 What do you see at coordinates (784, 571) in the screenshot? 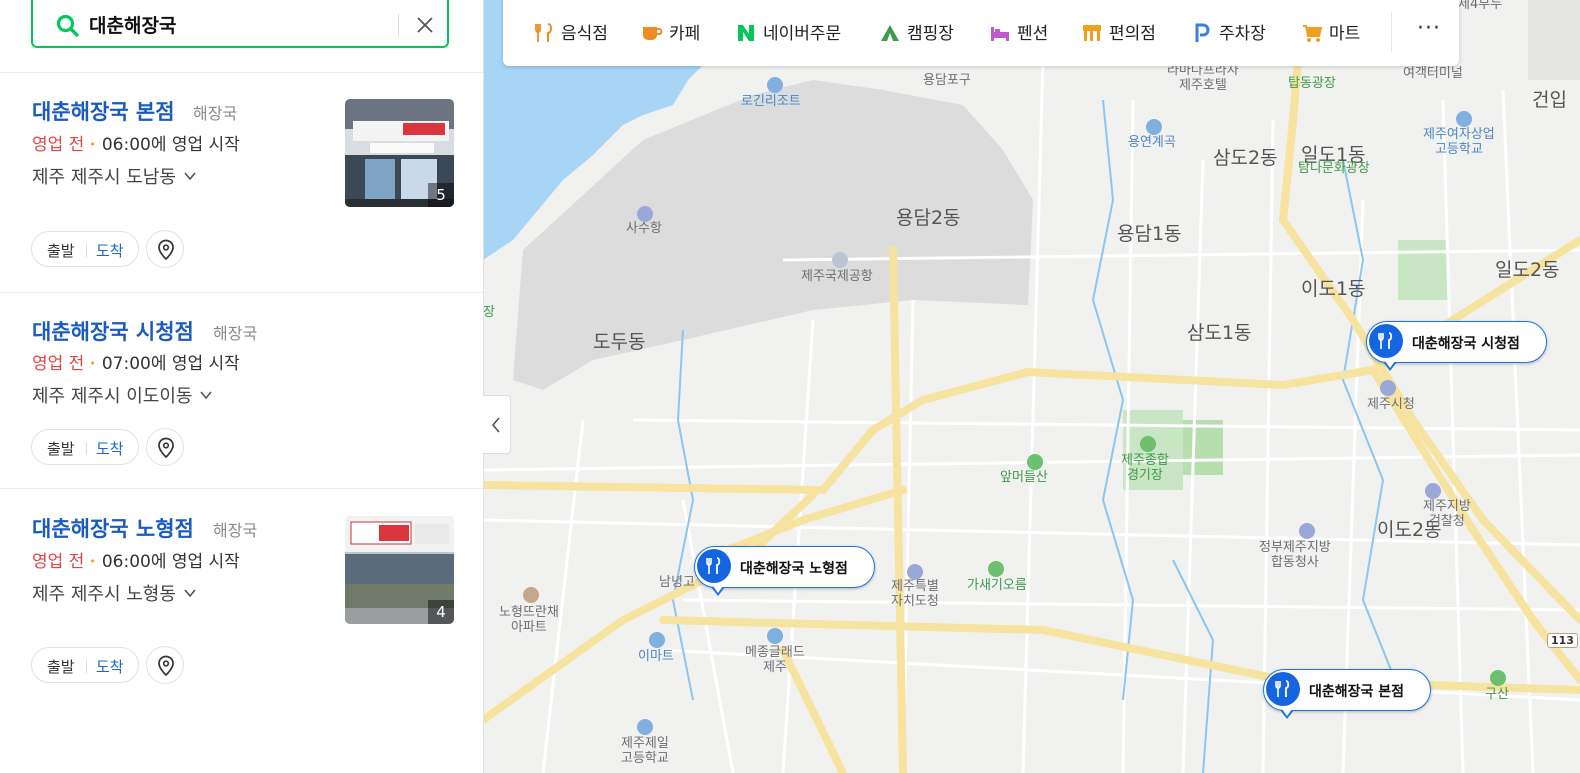
I see `place-marker-nohyeong: 대춘해장국 노형점` at bounding box center [784, 571].